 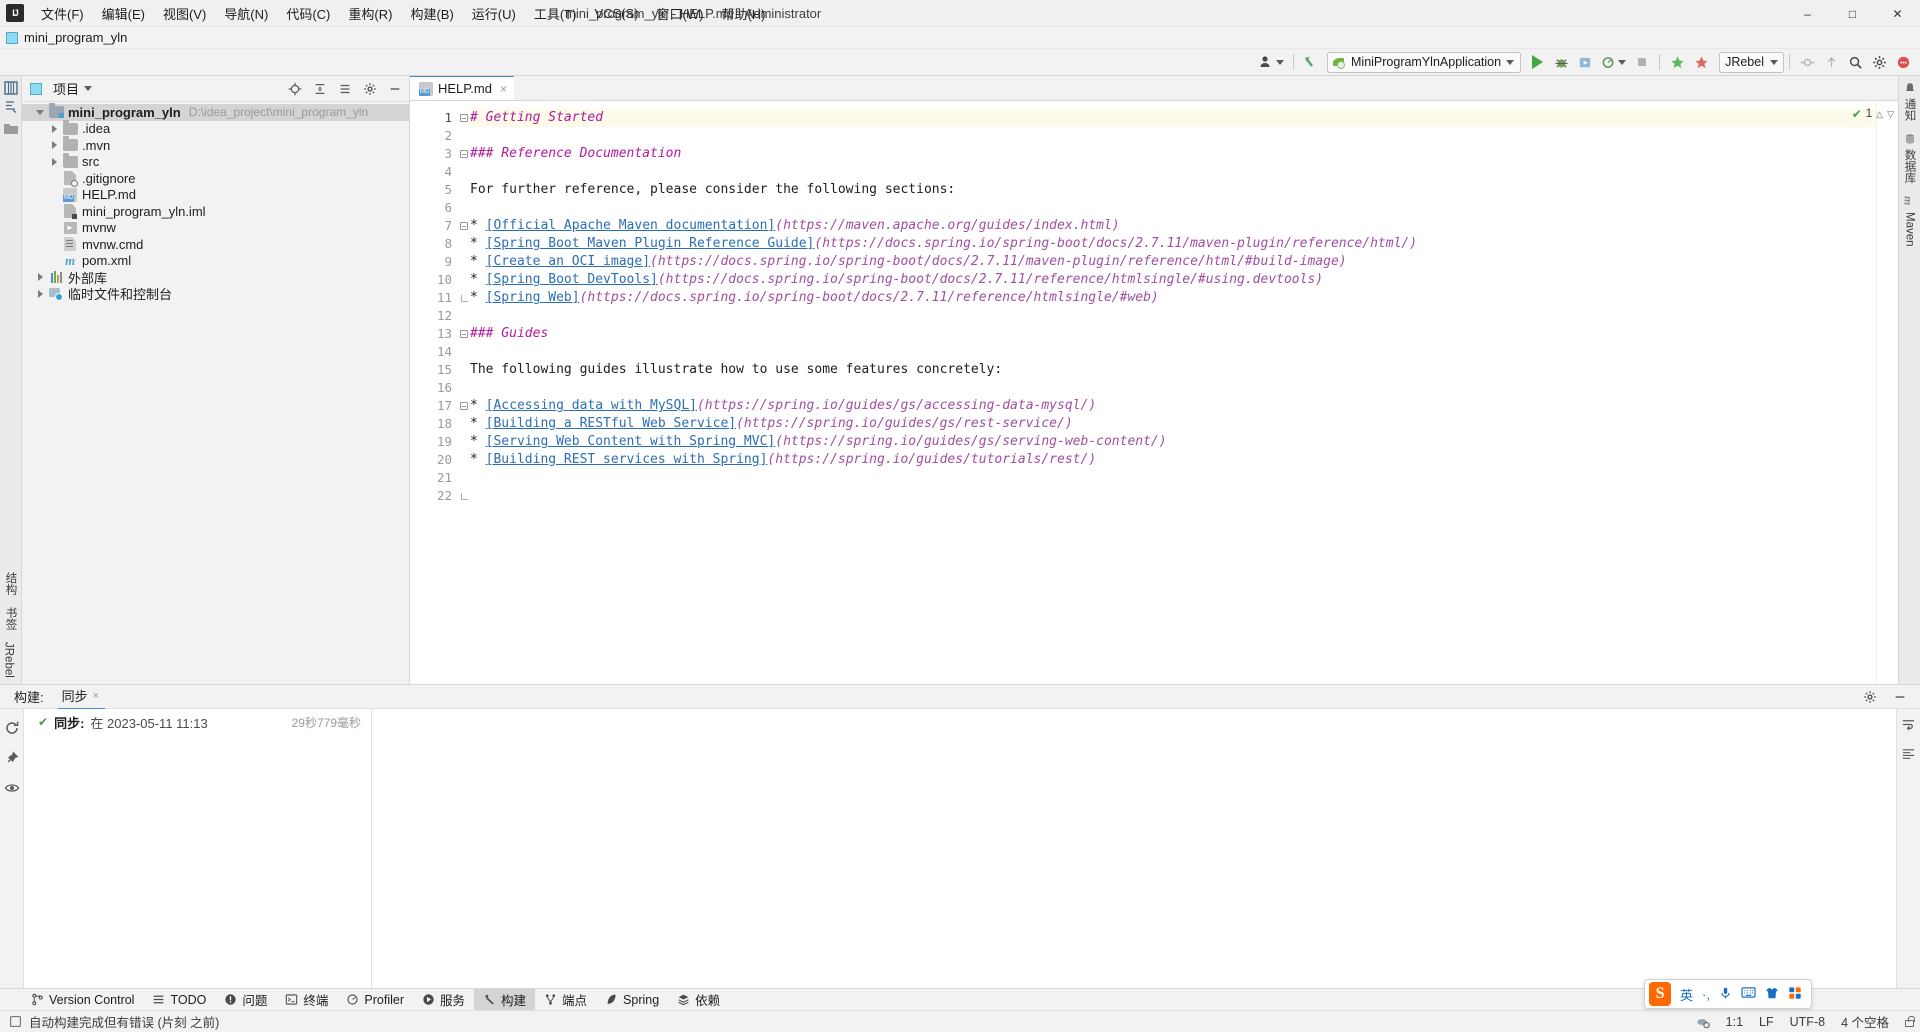 I want to click on inspection-widget: ✔ 1 △ ▽, so click(x=1873, y=114).